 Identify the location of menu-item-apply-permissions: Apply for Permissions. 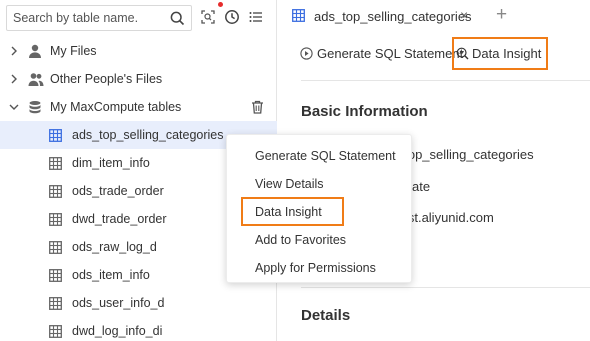
(320, 268).